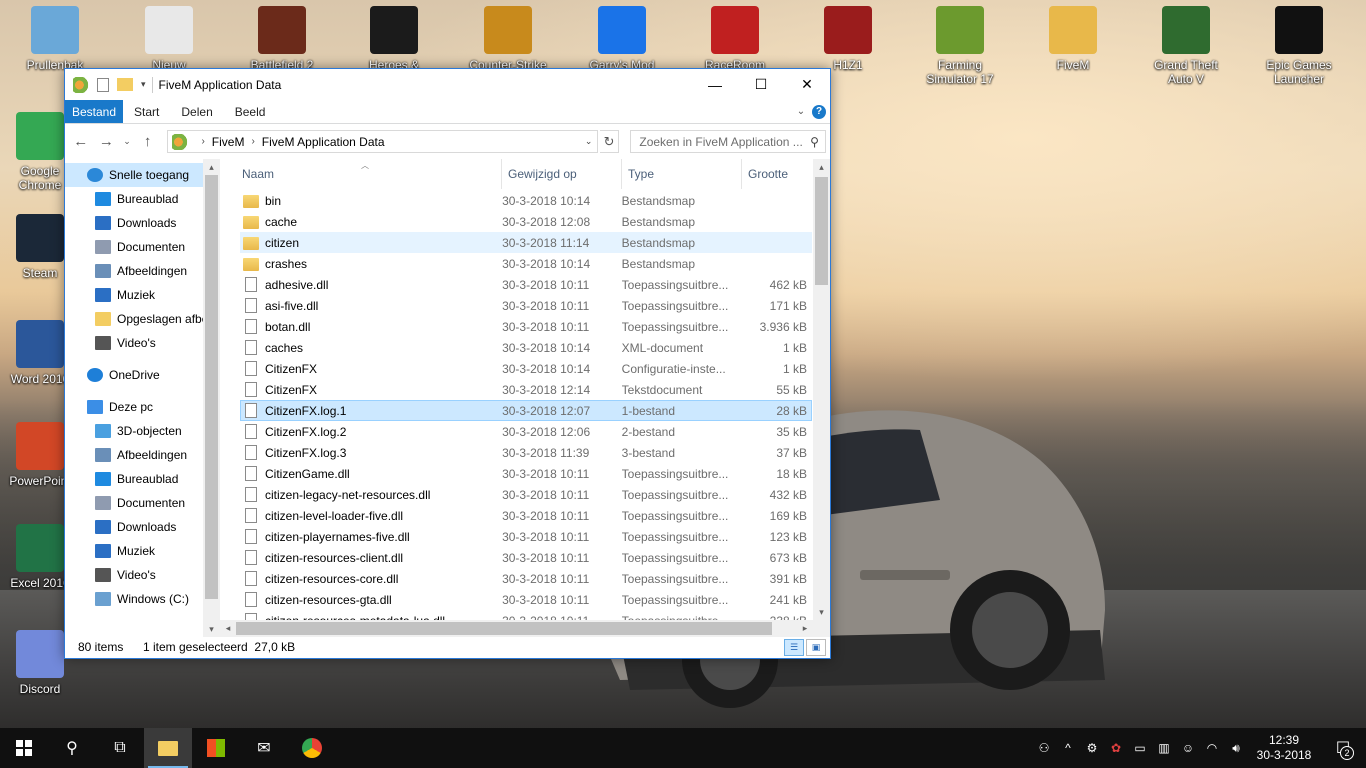  Describe the element at coordinates (211, 167) in the screenshot. I see `nav-scroll-up-icon: ▴` at that location.